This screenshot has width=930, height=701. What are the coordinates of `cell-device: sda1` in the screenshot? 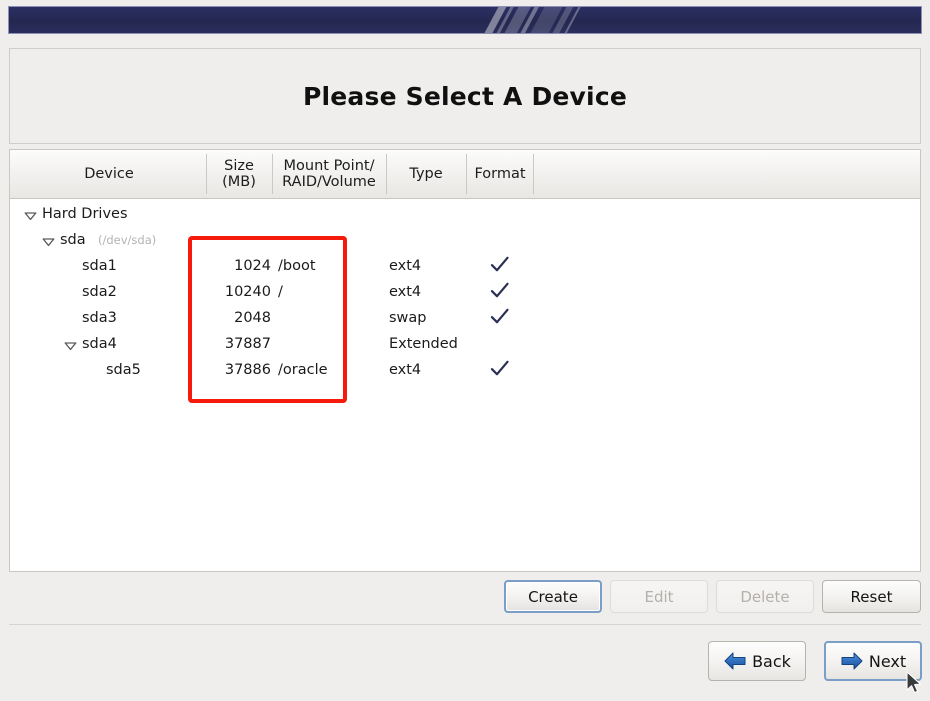 It's located at (109, 266).